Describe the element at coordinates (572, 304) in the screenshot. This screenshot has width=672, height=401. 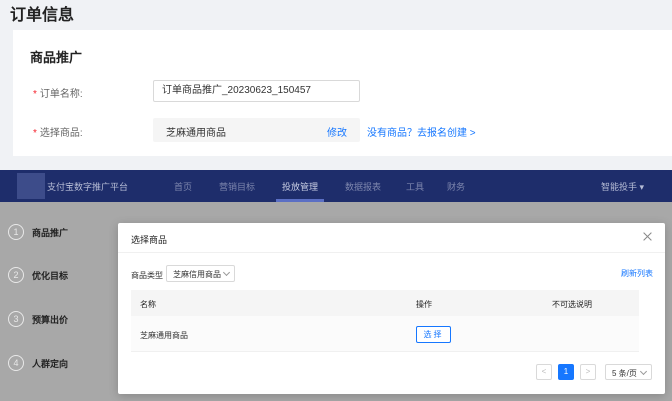
I see `column-header-note: 不可选说明` at that location.